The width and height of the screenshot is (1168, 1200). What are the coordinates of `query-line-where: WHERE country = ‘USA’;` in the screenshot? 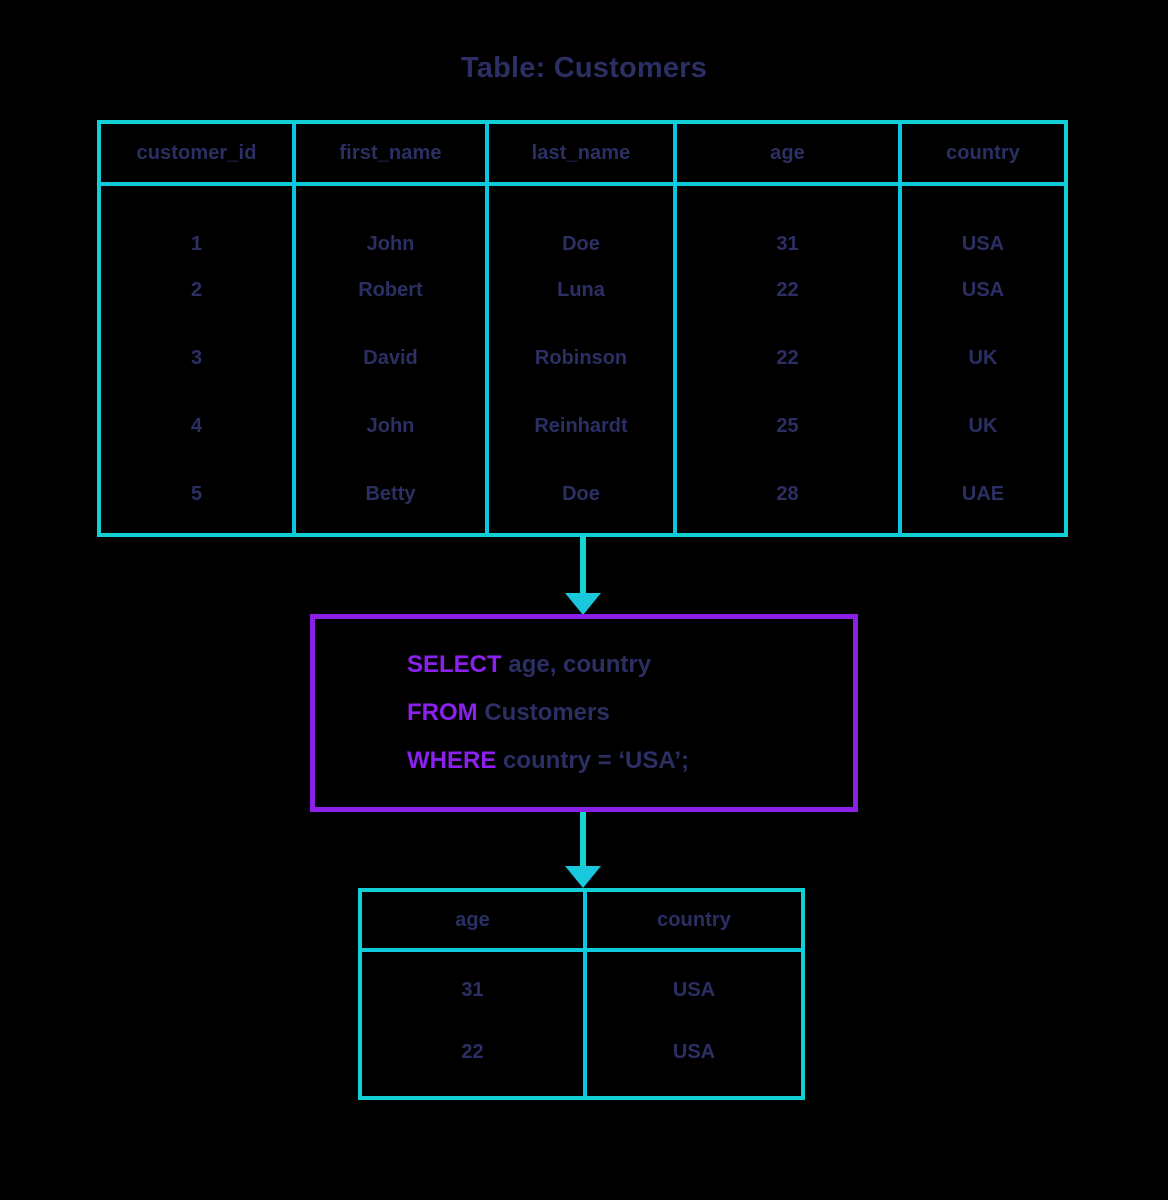 It's located at (630, 761).